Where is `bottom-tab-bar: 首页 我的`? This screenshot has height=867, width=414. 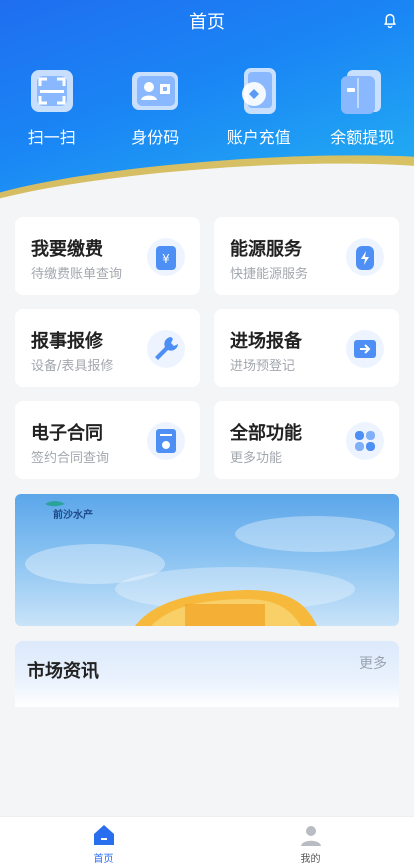
bottom-tab-bar: 首页 我的 is located at coordinates (207, 841).